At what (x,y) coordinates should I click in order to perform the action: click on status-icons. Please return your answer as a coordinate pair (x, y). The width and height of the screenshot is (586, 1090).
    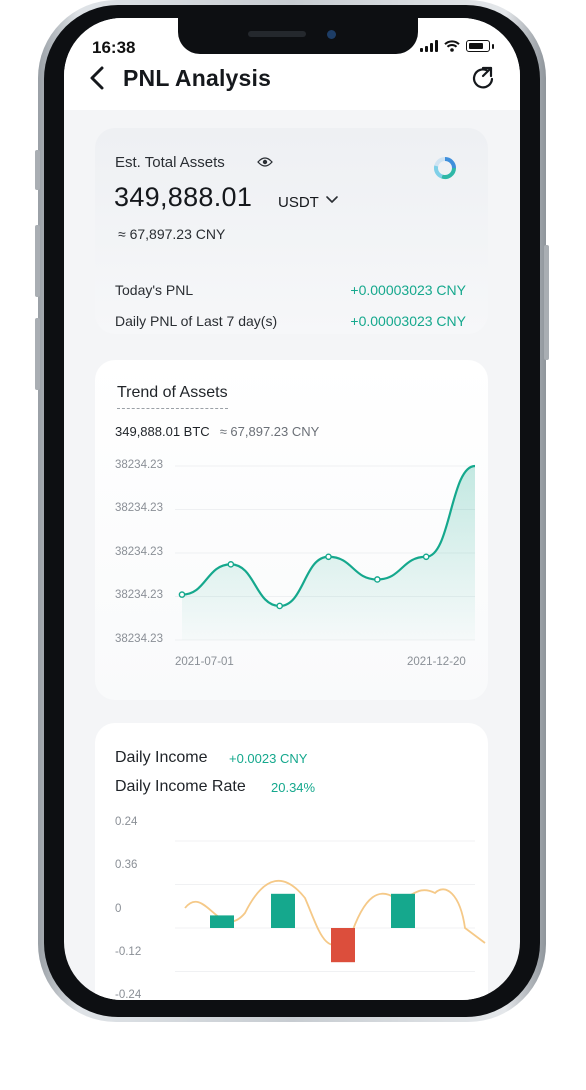
    Looking at the image, I should click on (457, 46).